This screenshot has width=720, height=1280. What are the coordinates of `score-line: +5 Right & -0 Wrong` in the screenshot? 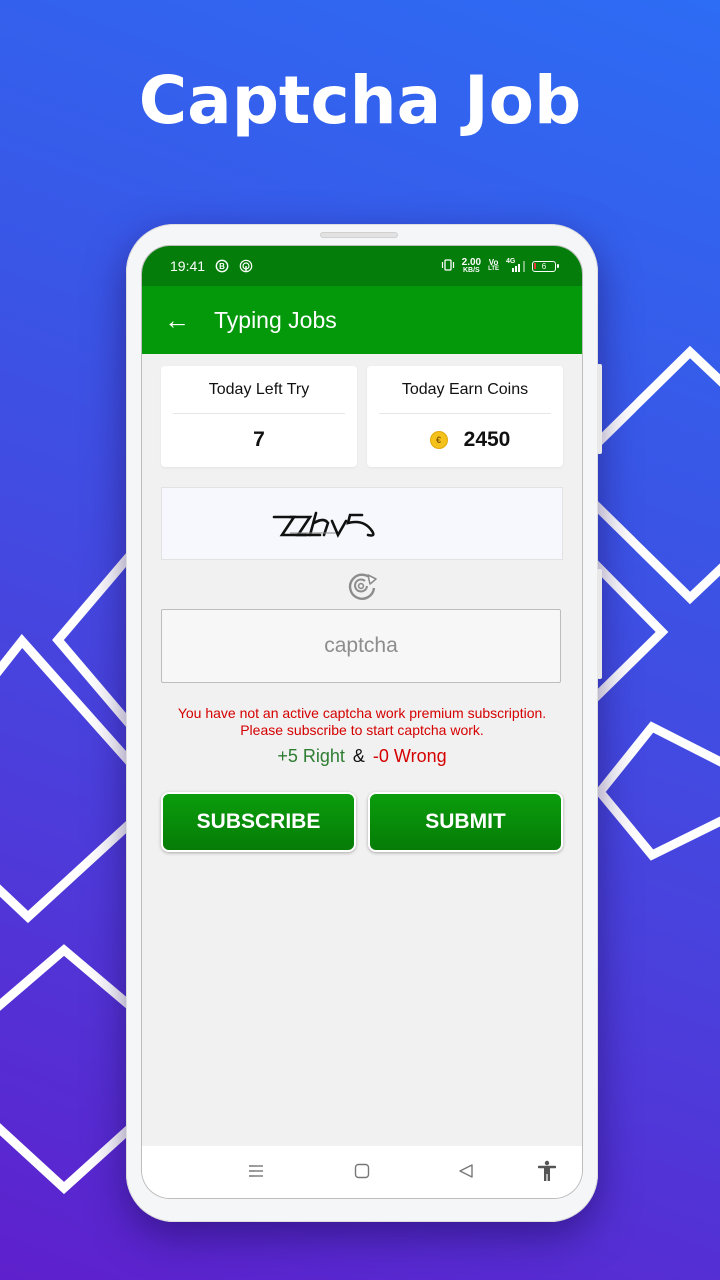 It's located at (362, 756).